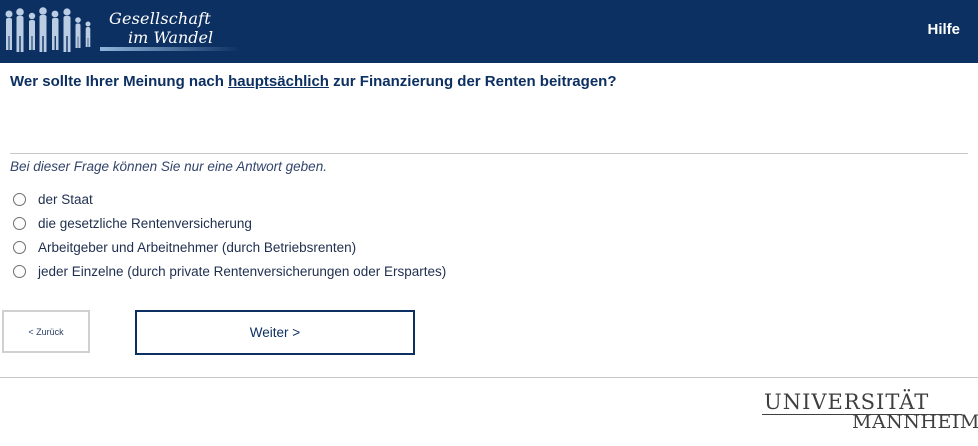 The width and height of the screenshot is (978, 446). What do you see at coordinates (145, 223) in the screenshot?
I see `option-label: die gesetzliche Rentenversicherung` at bounding box center [145, 223].